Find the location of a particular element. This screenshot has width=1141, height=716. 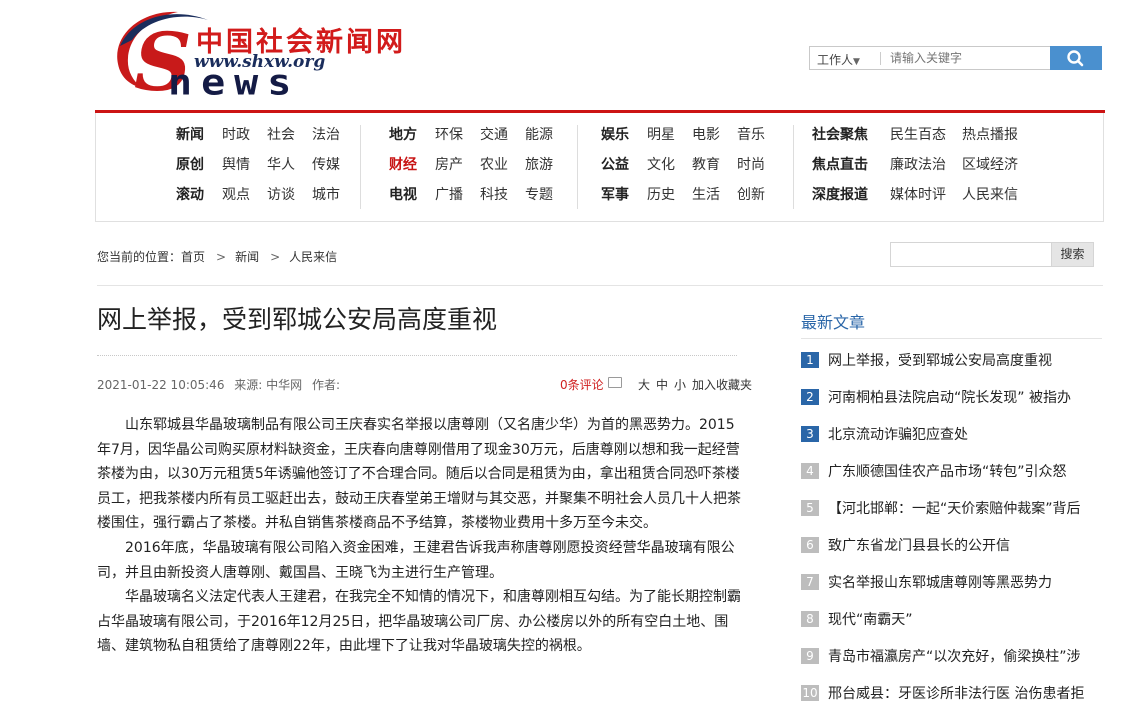

rank-badge: 9 is located at coordinates (810, 656).